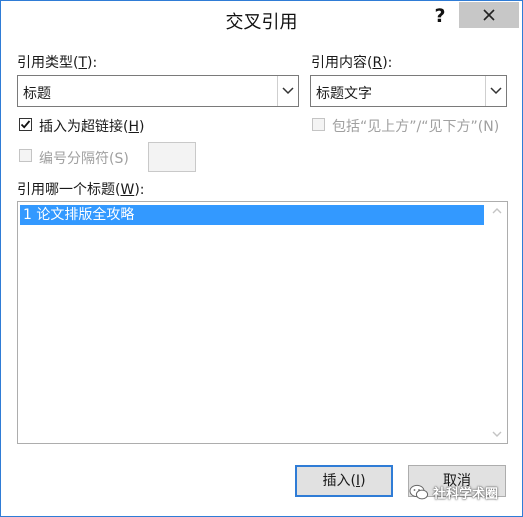  I want to click on chevron-up-icon, so click(497, 211).